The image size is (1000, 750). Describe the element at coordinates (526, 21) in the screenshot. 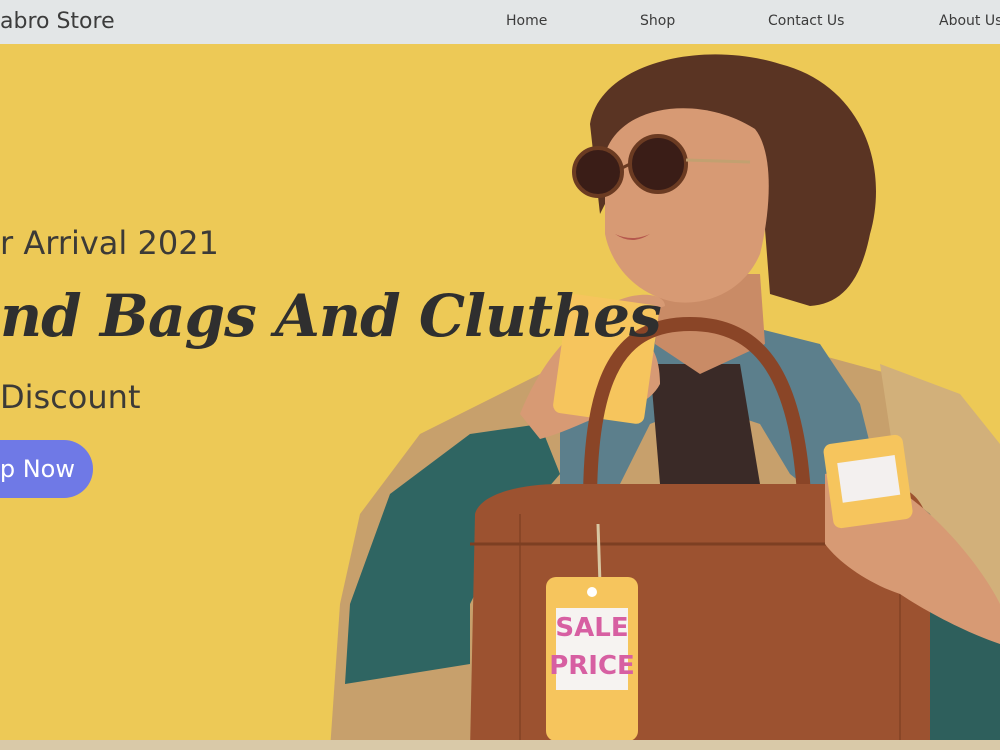

I see `nav-link-home: Home` at that location.